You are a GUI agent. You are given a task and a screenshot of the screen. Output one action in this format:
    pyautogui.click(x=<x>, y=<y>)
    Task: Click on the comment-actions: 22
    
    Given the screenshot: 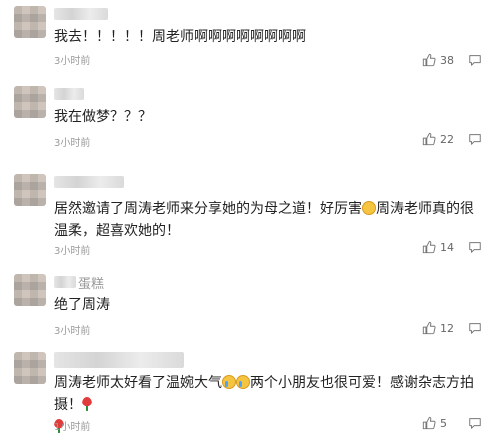 What is the action you would take?
    pyautogui.click(x=452, y=139)
    